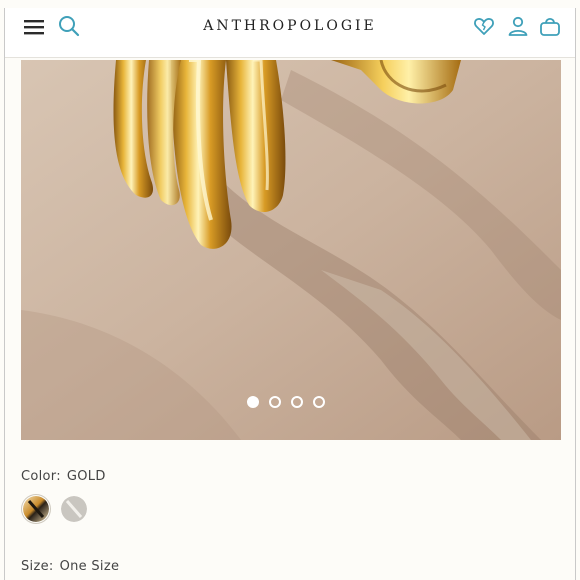 This screenshot has height=580, width=580. What do you see at coordinates (550, 26) in the screenshot?
I see `shopping-bag-icon` at bounding box center [550, 26].